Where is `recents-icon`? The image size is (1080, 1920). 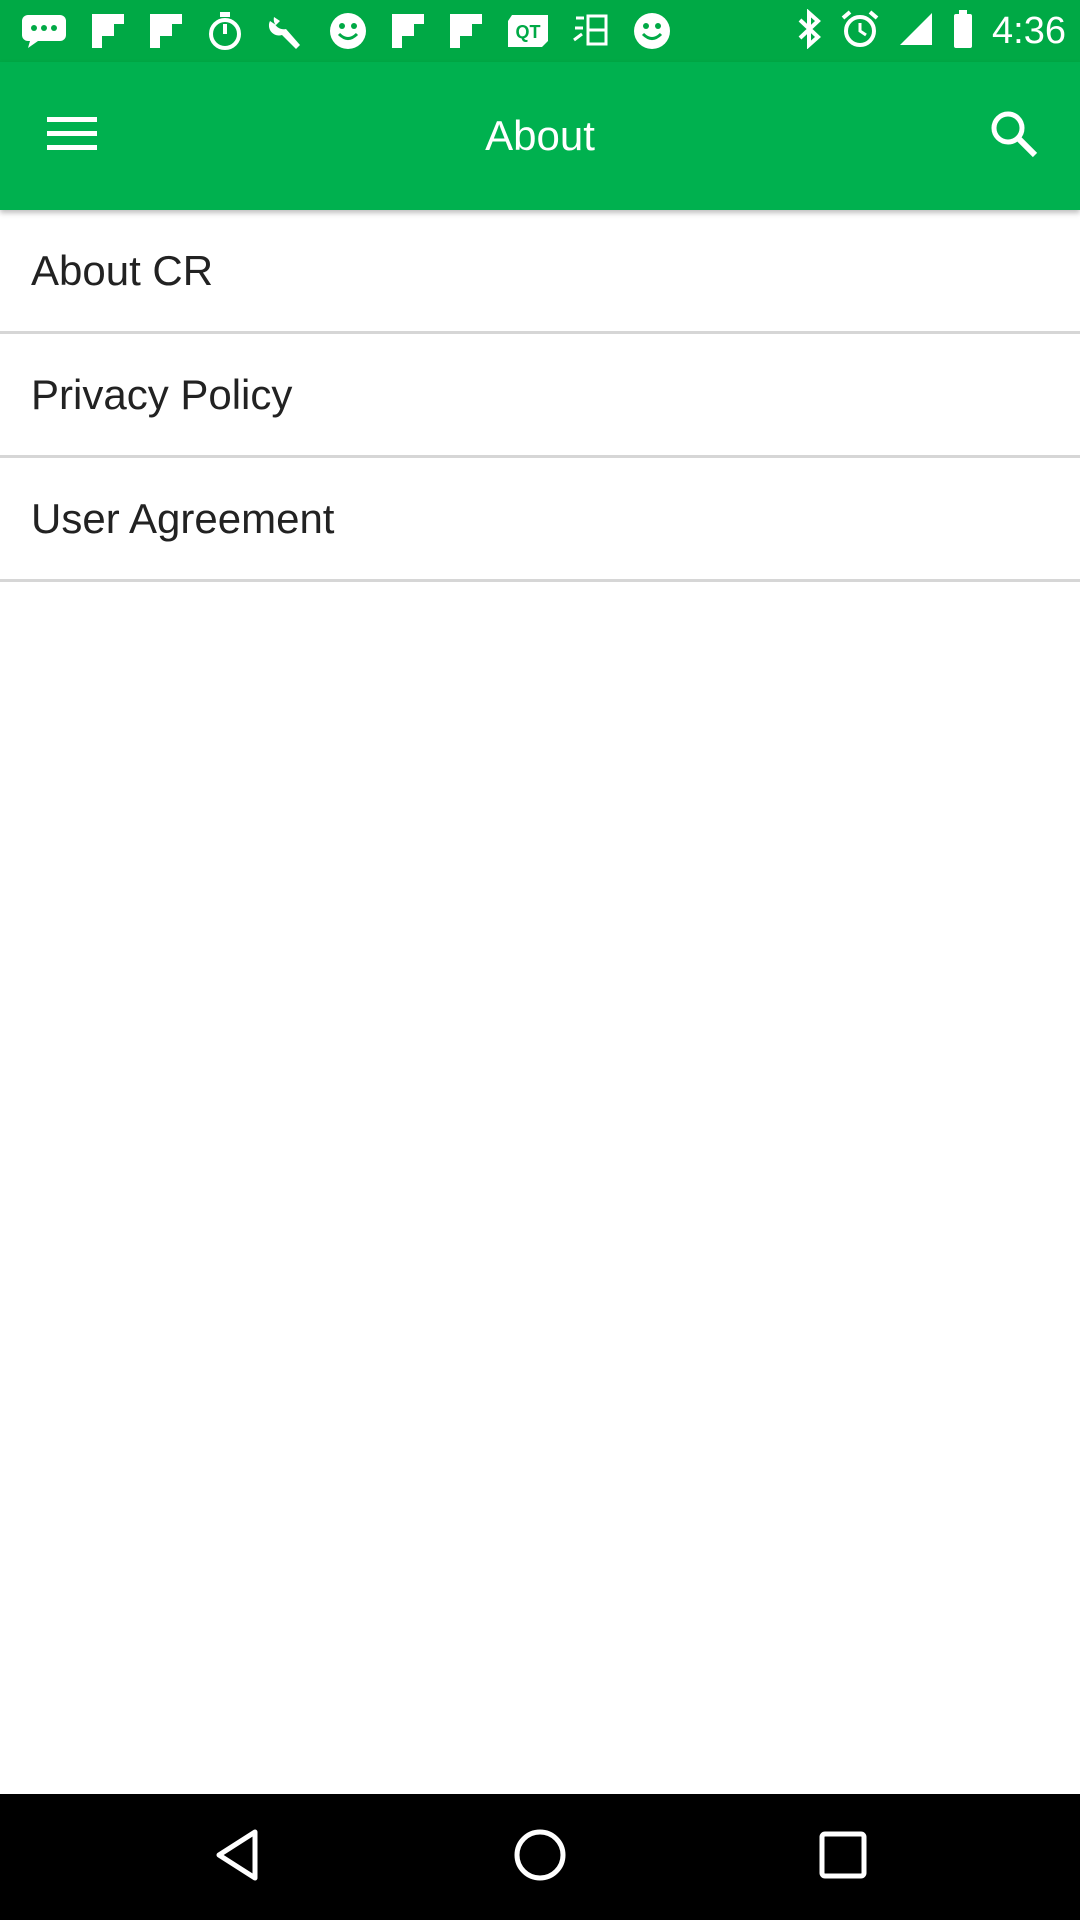 recents-icon is located at coordinates (843, 1857).